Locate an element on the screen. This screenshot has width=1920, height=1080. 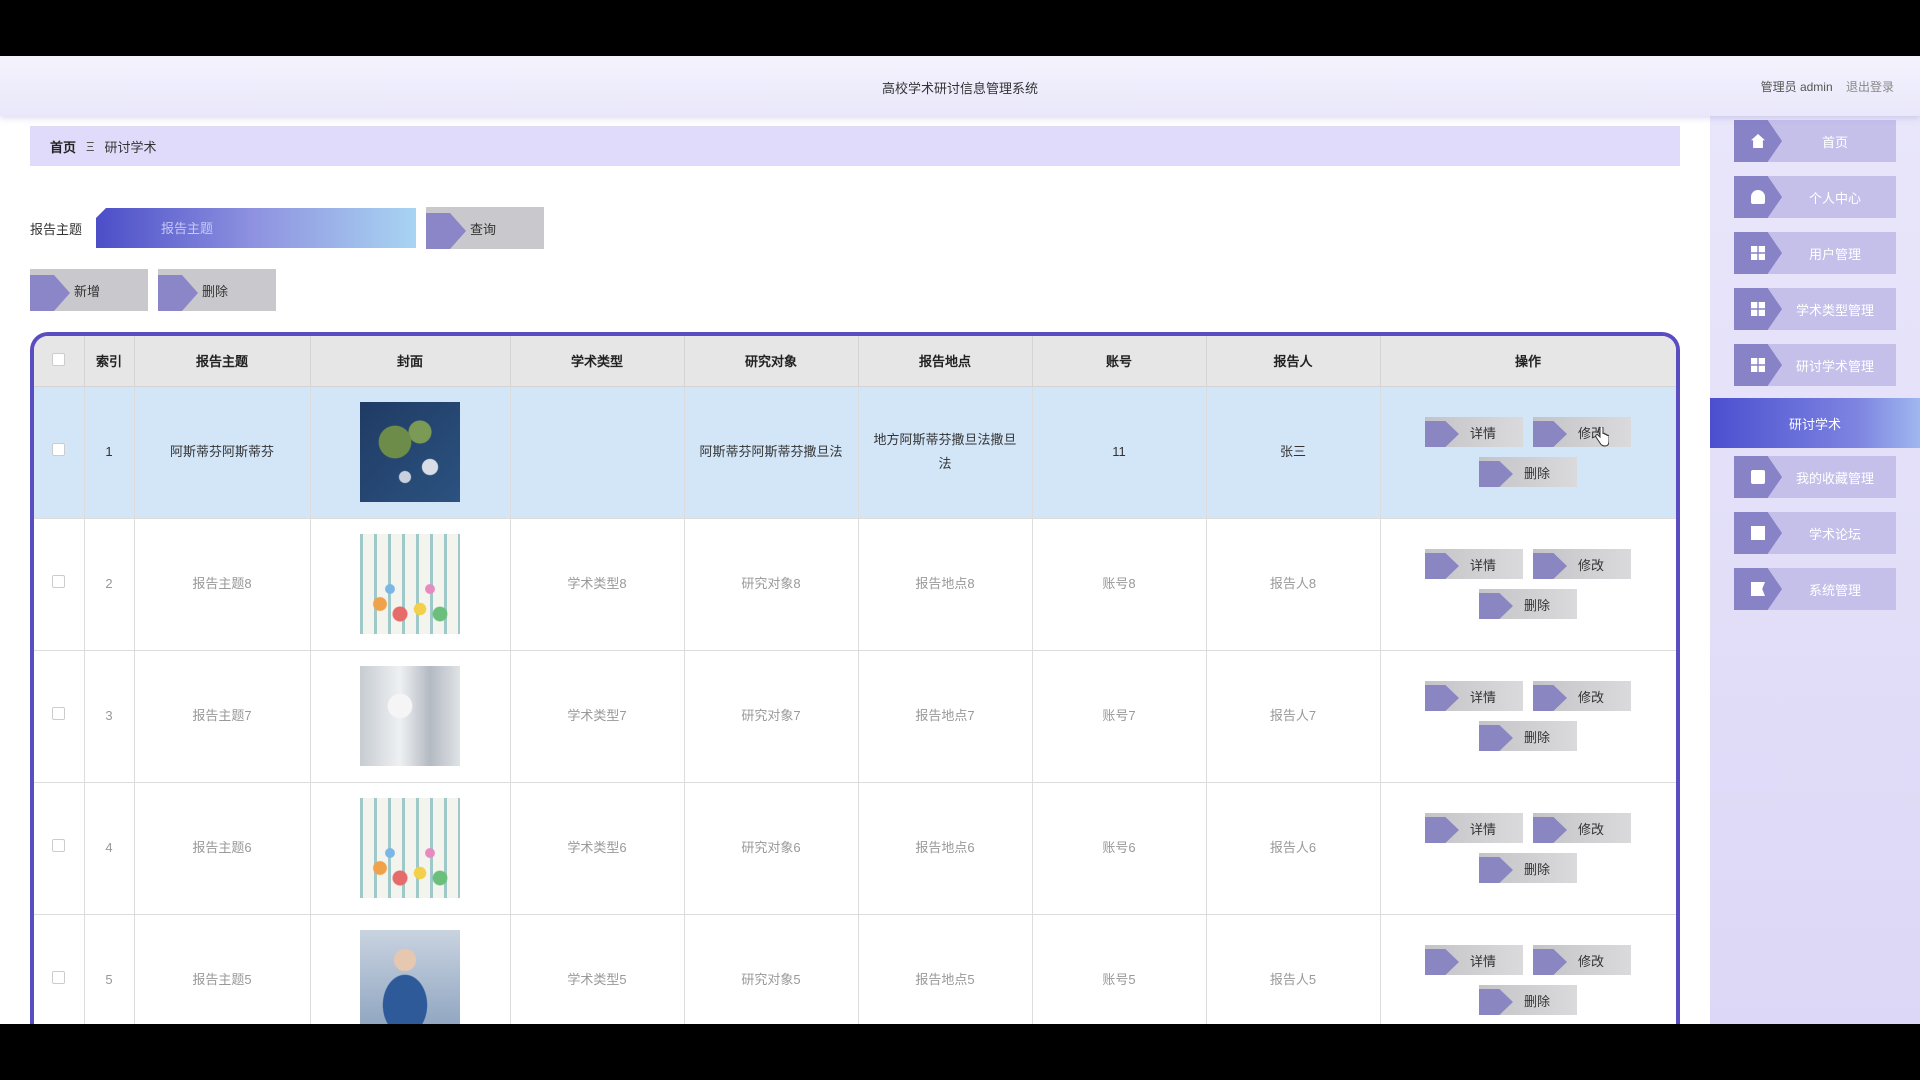
sidebar-item-users: 用户管理 is located at coordinates (1815, 253).